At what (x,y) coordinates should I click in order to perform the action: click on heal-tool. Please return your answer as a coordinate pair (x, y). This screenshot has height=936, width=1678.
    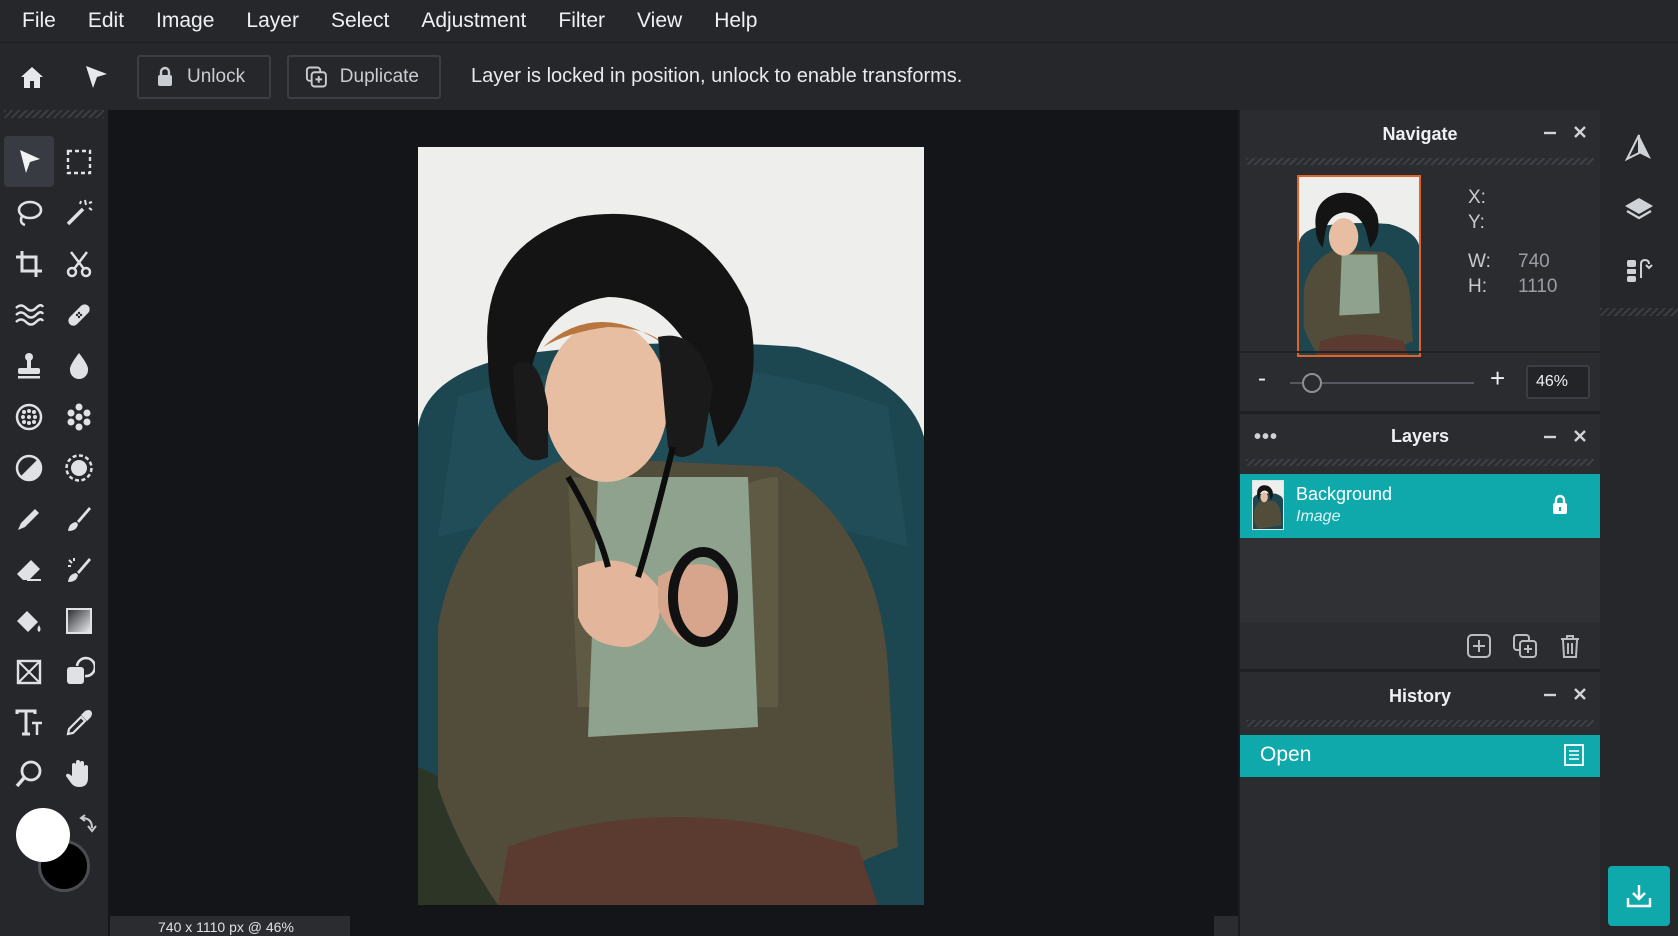
    Looking at the image, I should click on (79, 314).